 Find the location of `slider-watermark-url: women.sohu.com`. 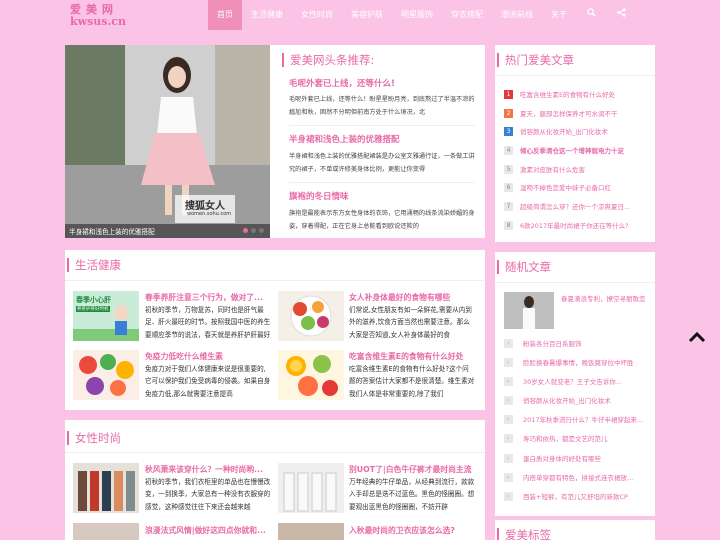

slider-watermark-url: women.sohu.com is located at coordinates (209, 214).